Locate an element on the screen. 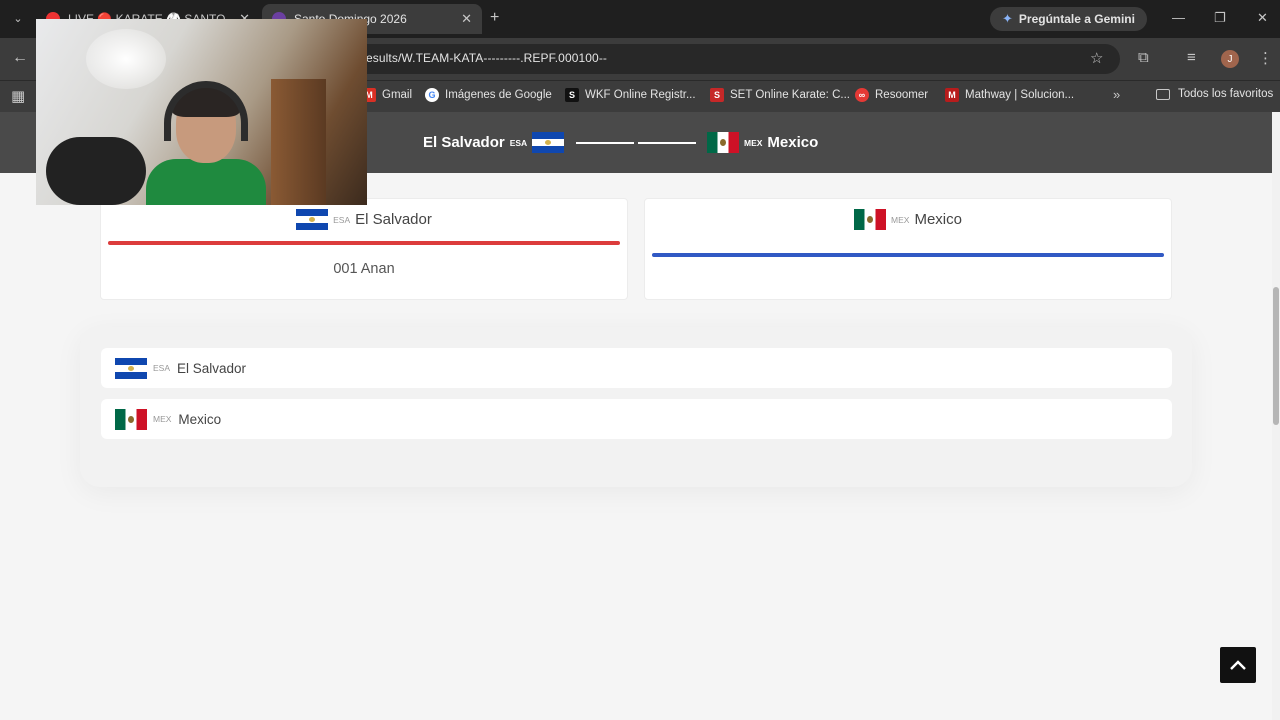 This screenshot has height=720, width=1280. bookmark-label: Resoomer is located at coordinates (902, 95).